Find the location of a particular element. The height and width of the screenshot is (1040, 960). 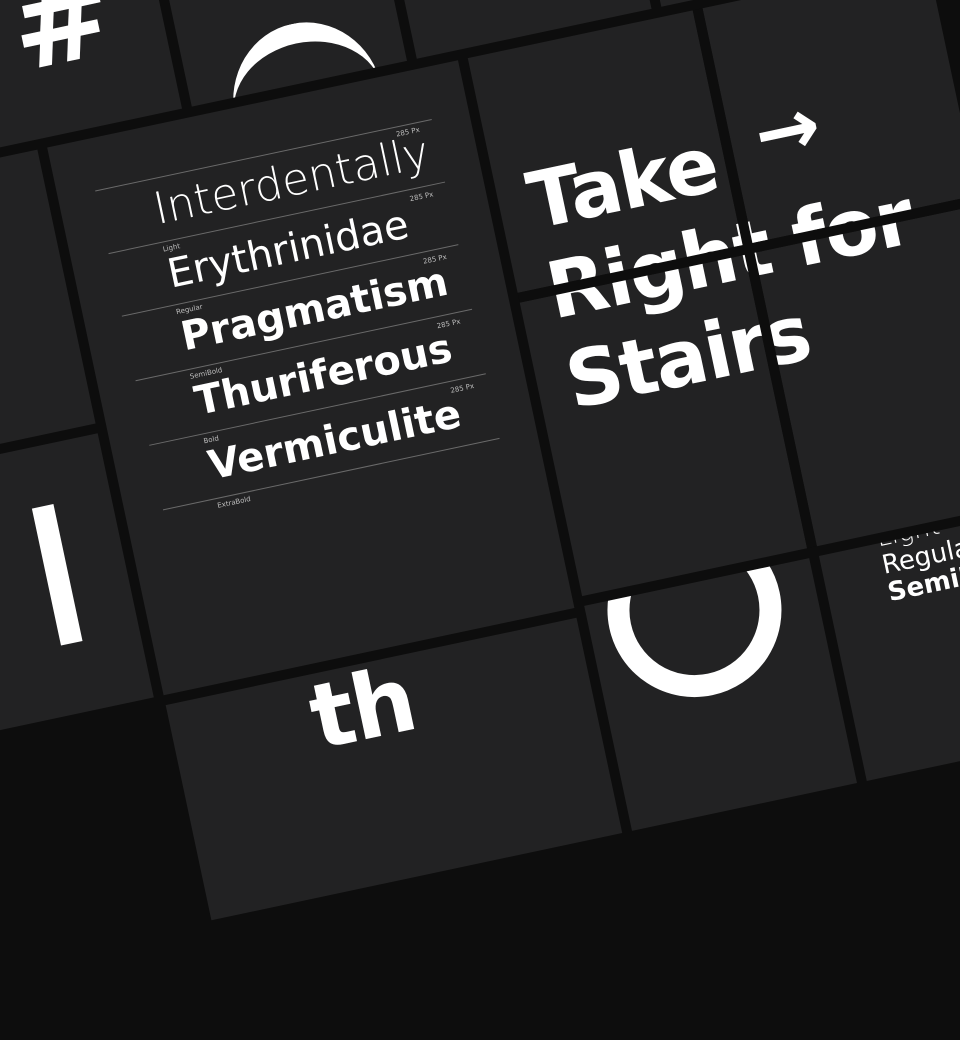

vertical-bar-shape is located at coordinates (57, 575).